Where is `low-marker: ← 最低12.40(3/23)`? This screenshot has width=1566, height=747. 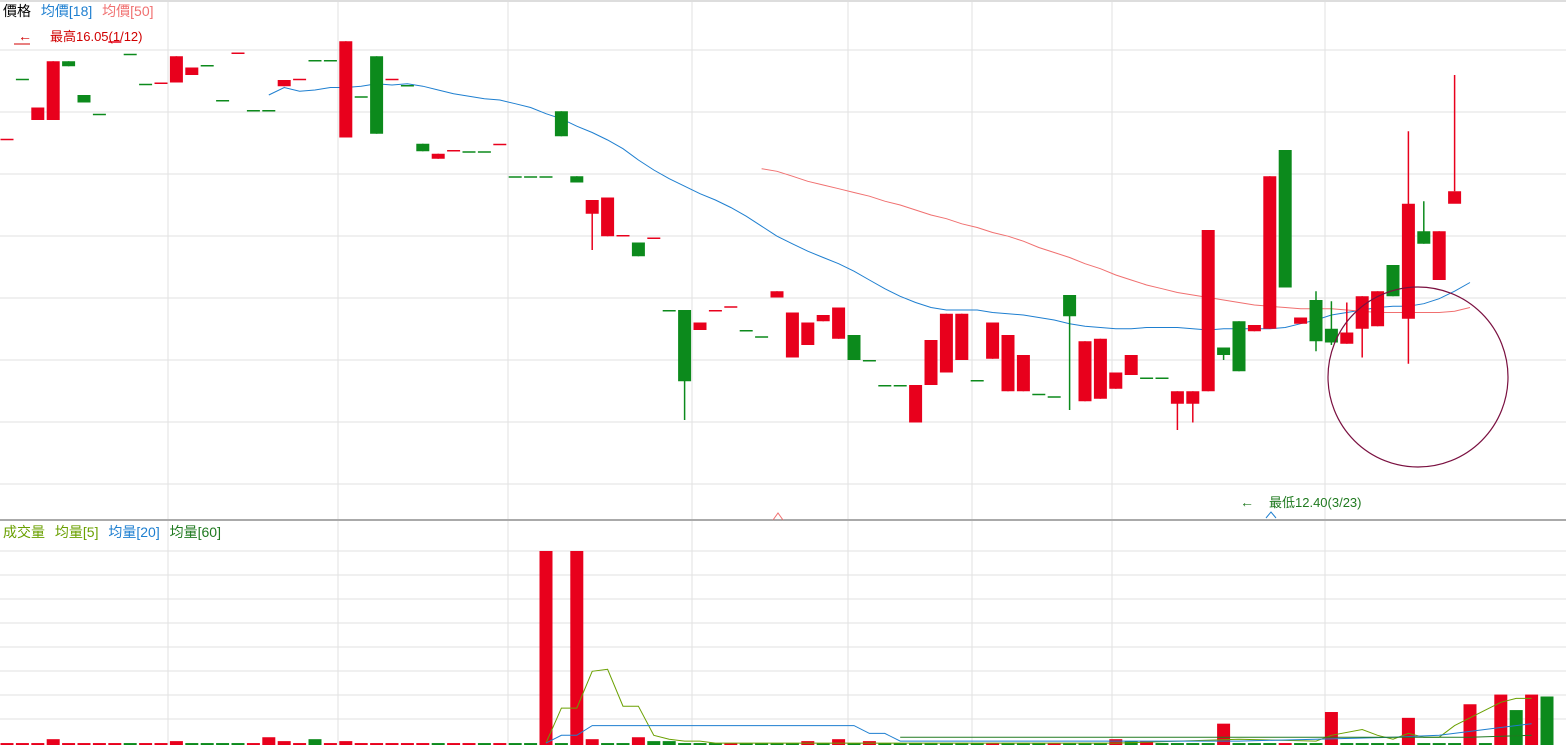 low-marker: ← 最低12.40(3/23) is located at coordinates (1301, 506).